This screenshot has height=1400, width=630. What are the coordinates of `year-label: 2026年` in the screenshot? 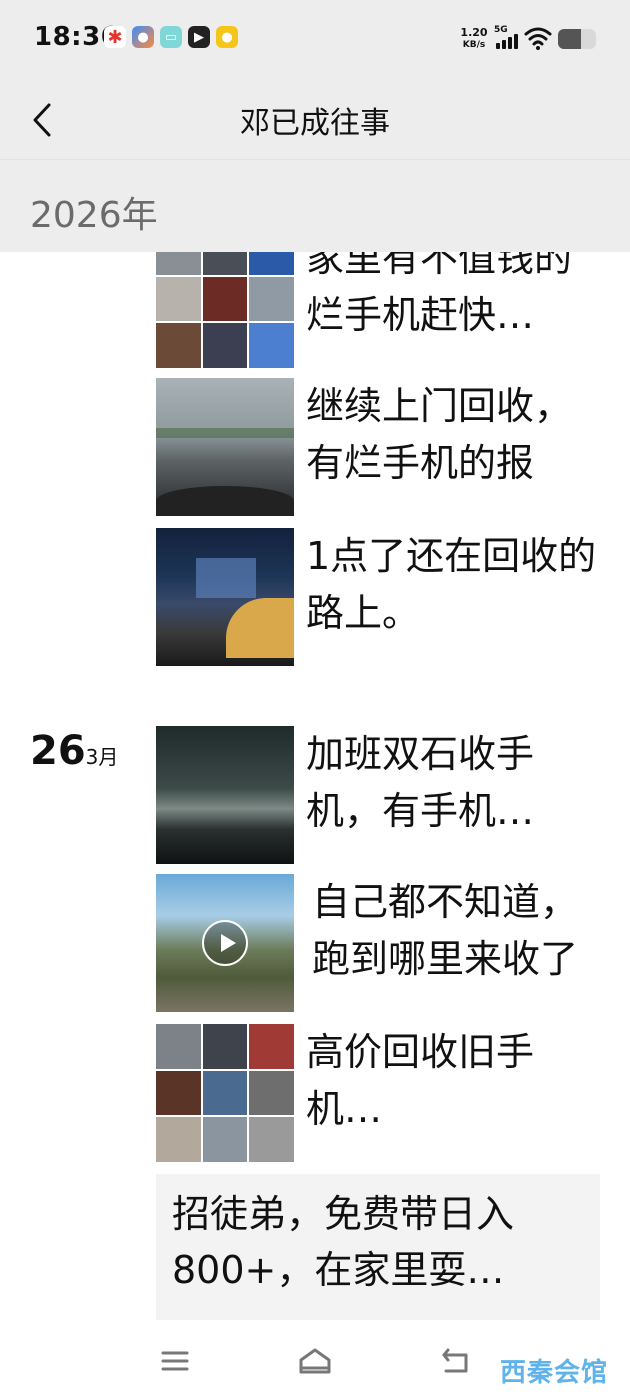 It's located at (94, 215).